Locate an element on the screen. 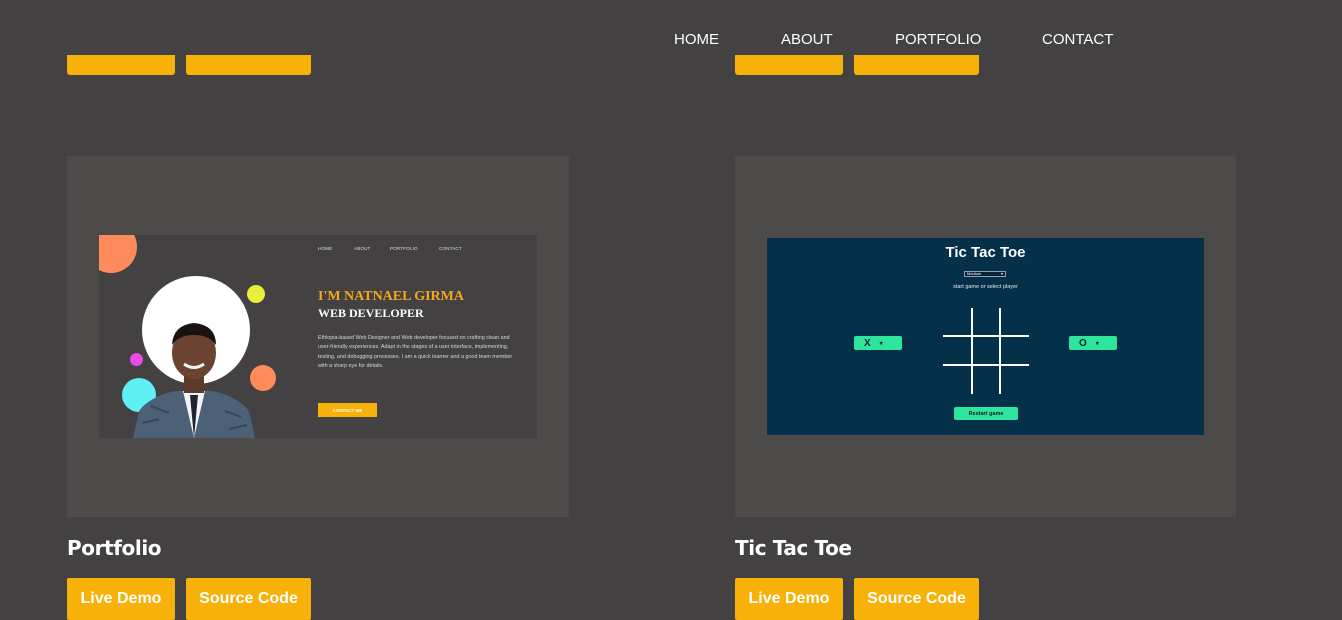  profile-photo-image is located at coordinates (194, 380).